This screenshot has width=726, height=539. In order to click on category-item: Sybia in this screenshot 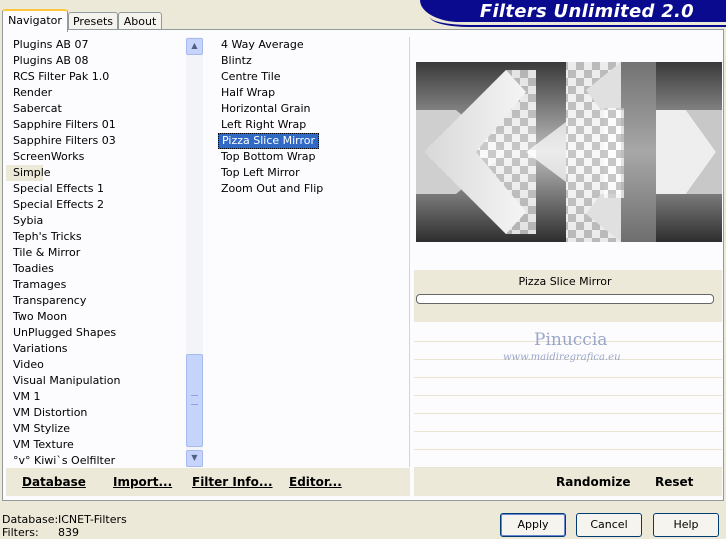, I will do `click(96, 221)`.